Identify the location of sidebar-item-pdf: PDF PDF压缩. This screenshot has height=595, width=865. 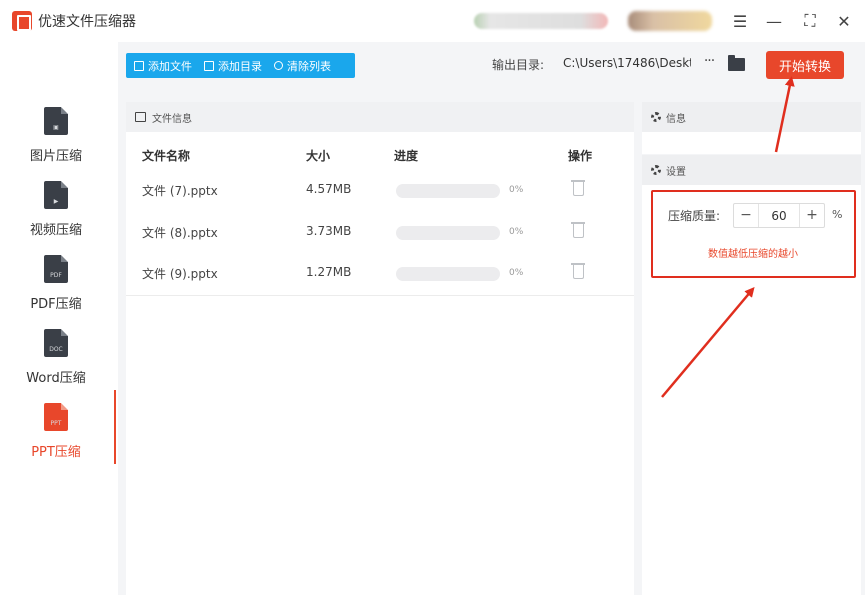
(56, 290).